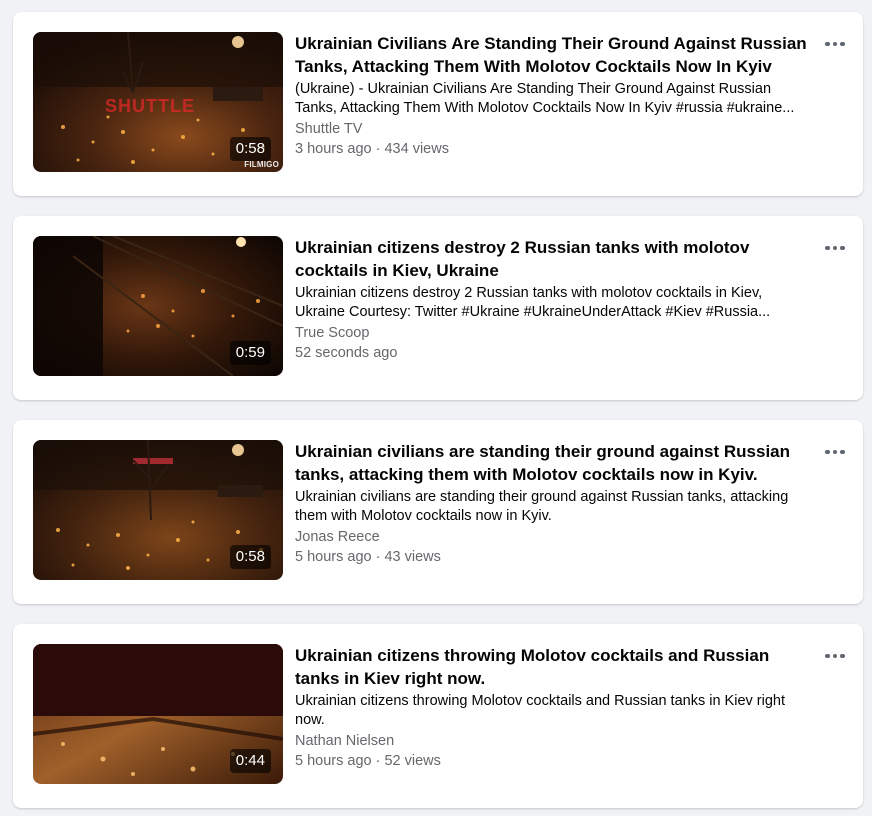 The width and height of the screenshot is (872, 816). Describe the element at coordinates (250, 353) in the screenshot. I see `video-duration: 0:59` at that location.